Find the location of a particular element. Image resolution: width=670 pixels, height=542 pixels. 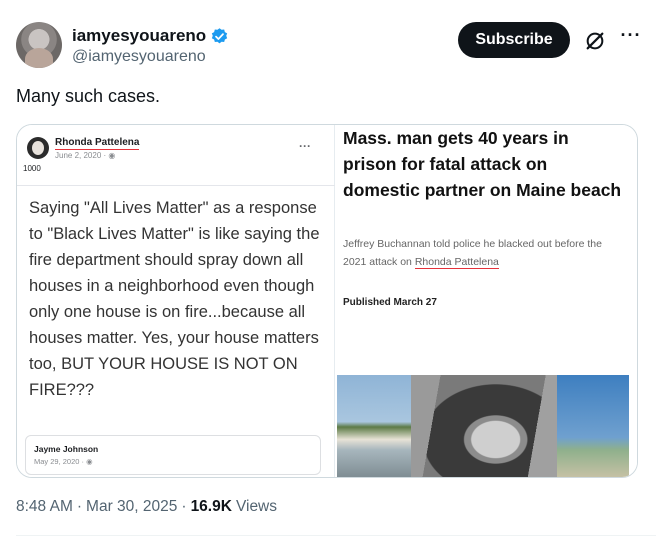

fb-divider is located at coordinates (176, 185).